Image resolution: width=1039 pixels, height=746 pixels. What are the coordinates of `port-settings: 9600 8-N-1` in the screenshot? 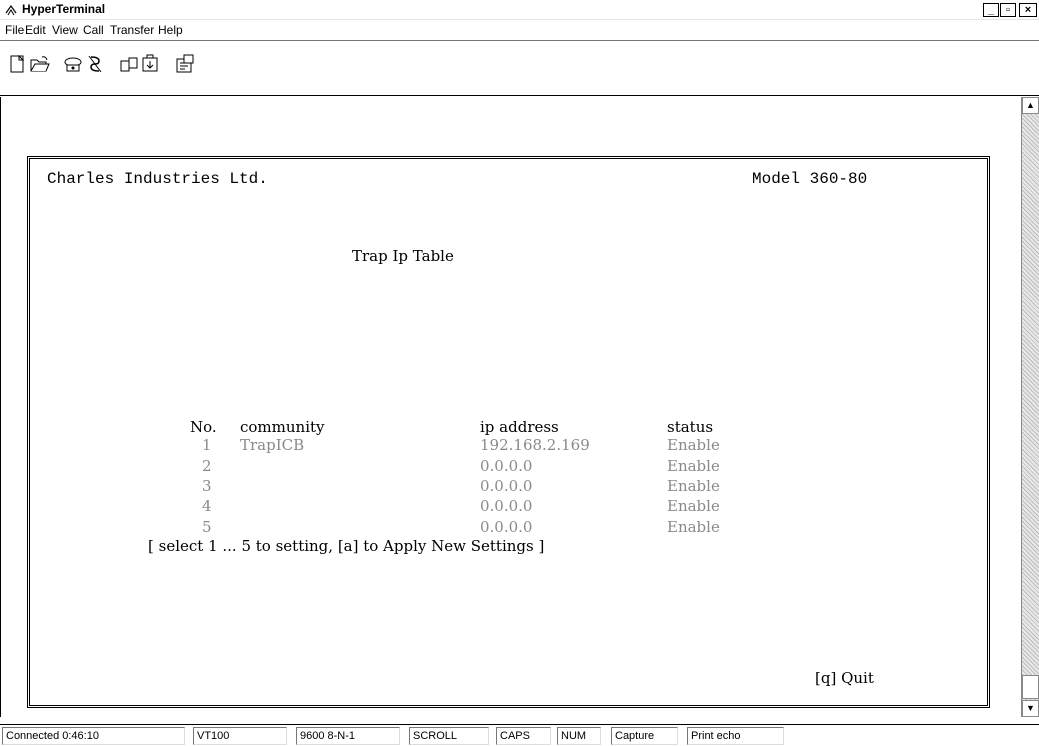 It's located at (348, 736).